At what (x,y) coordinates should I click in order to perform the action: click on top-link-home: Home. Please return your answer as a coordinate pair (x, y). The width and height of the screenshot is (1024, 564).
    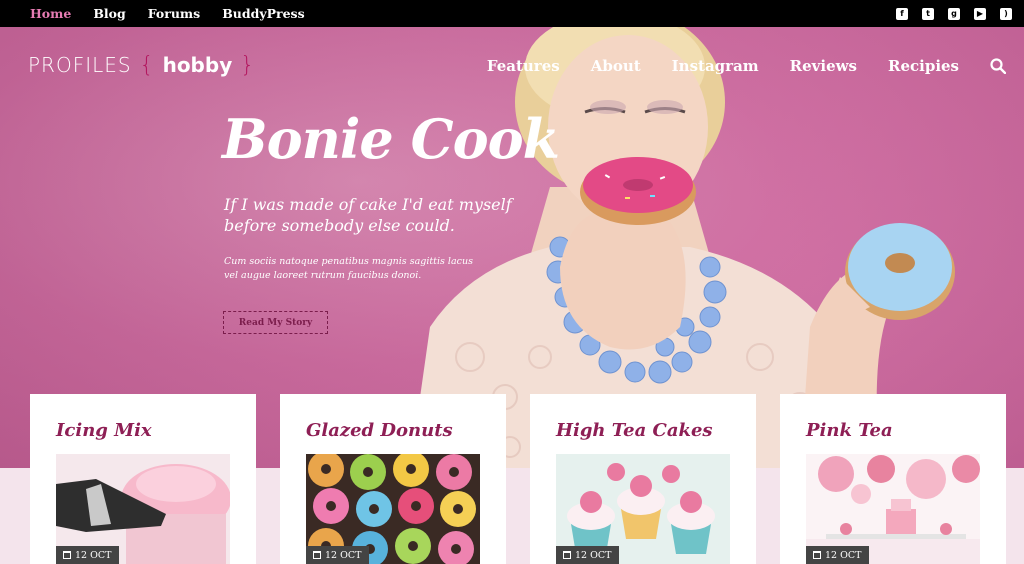
    Looking at the image, I should click on (50, 13).